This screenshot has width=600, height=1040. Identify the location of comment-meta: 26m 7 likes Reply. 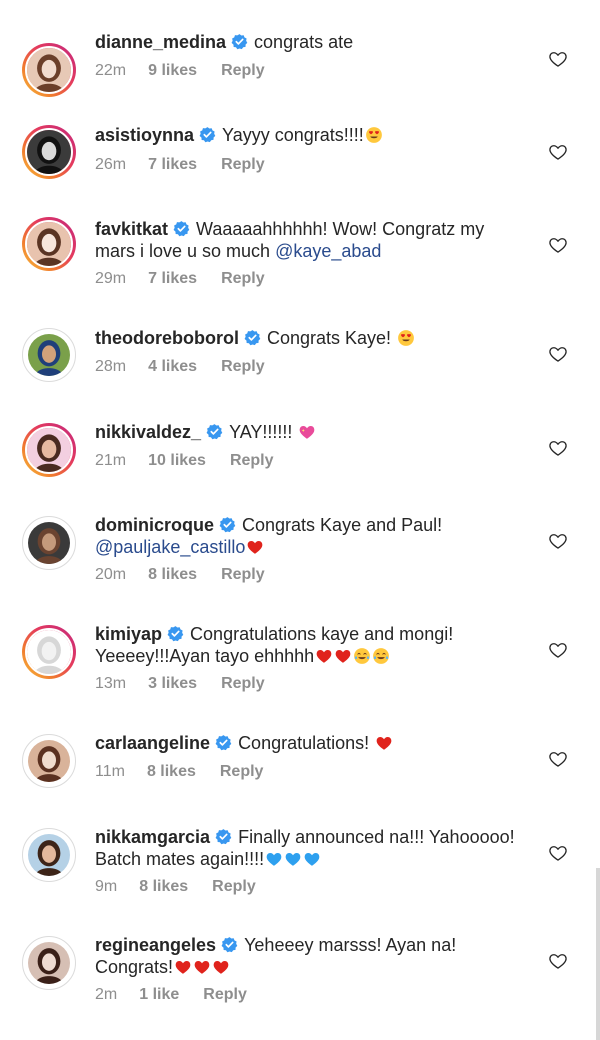
(180, 165).